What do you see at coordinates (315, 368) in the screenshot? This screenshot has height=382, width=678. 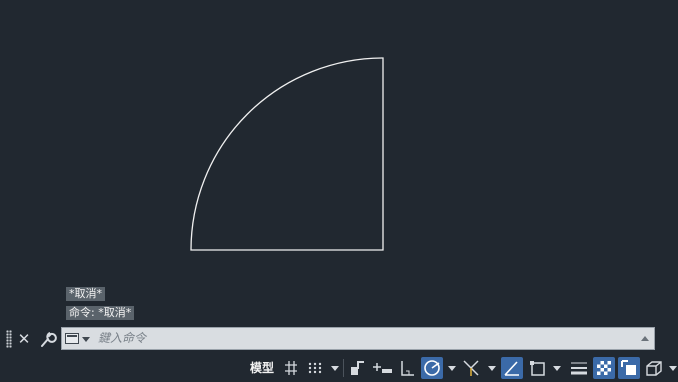 I see `snap-icon` at bounding box center [315, 368].